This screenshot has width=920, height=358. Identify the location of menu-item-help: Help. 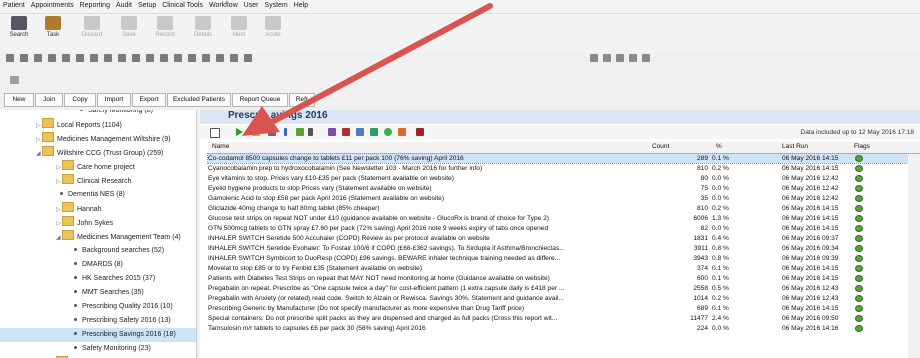
(301, 4).